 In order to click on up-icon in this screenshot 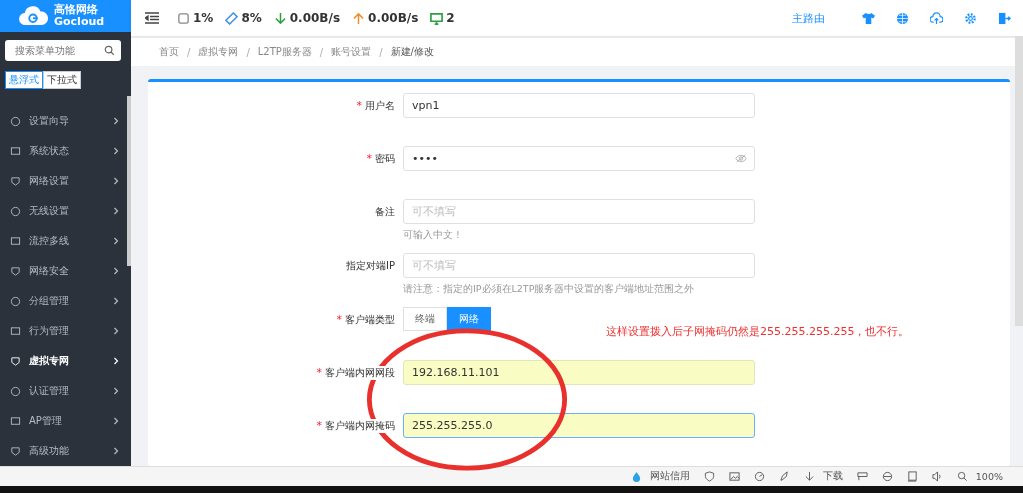, I will do `click(359, 18)`.